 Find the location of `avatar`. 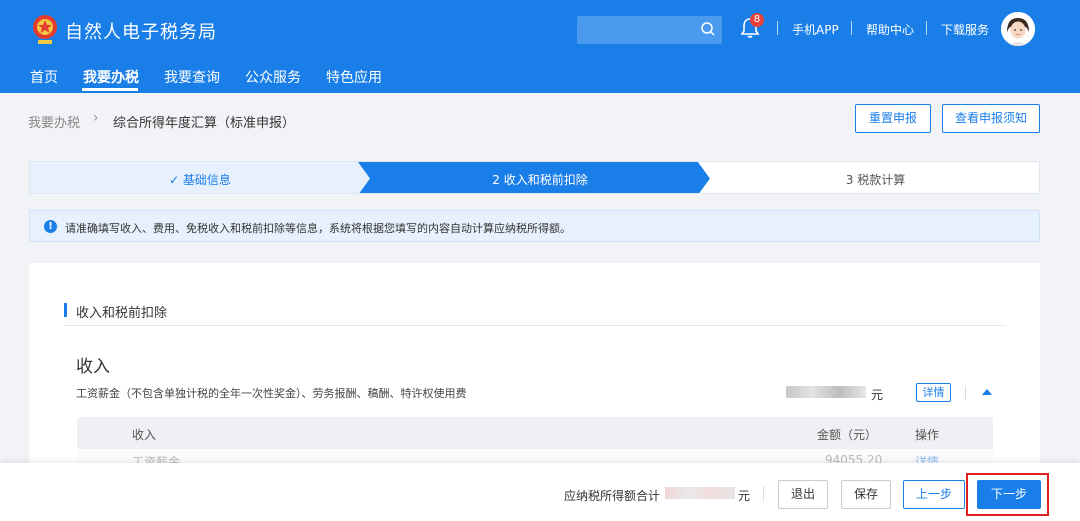

avatar is located at coordinates (1018, 29).